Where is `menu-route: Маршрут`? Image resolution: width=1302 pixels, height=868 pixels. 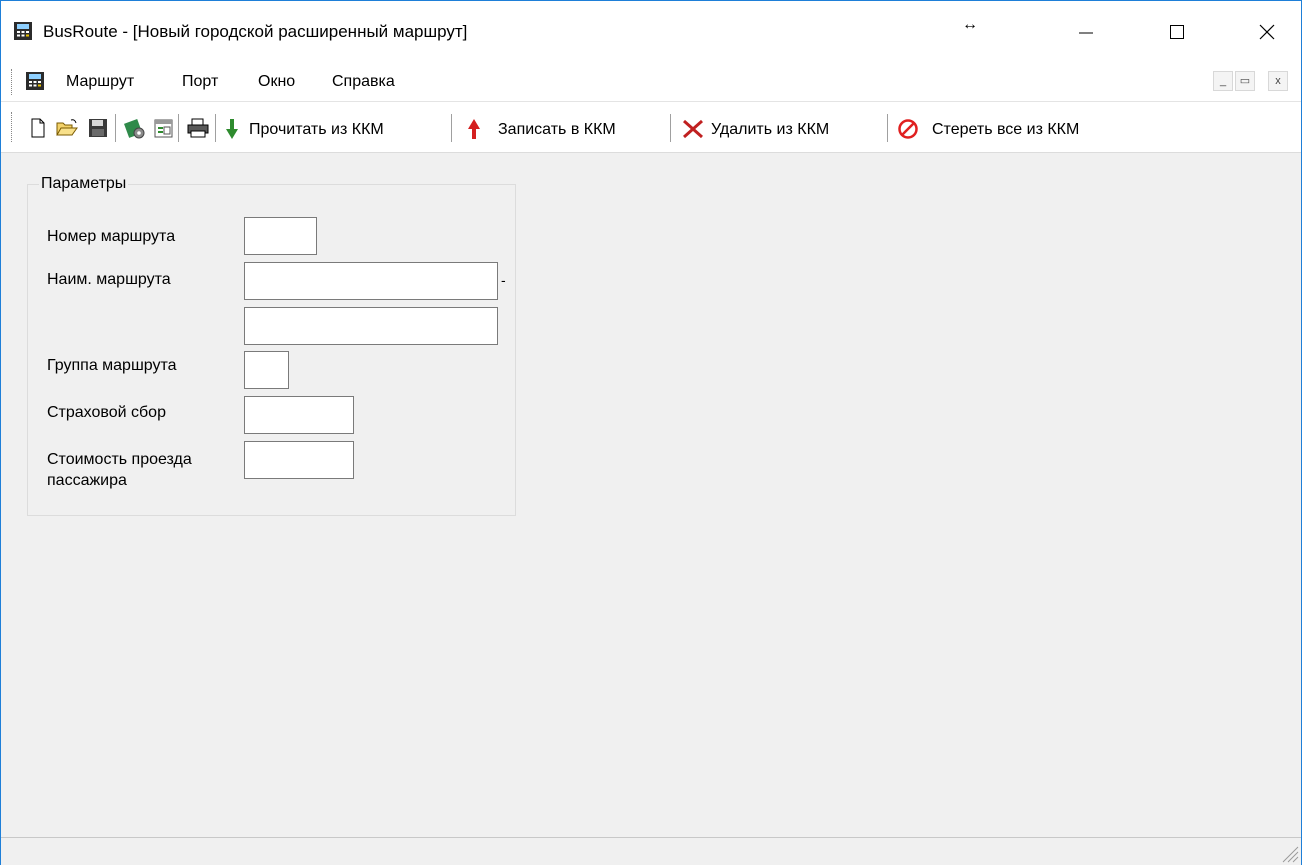
menu-route: Маршрут is located at coordinates (100, 82).